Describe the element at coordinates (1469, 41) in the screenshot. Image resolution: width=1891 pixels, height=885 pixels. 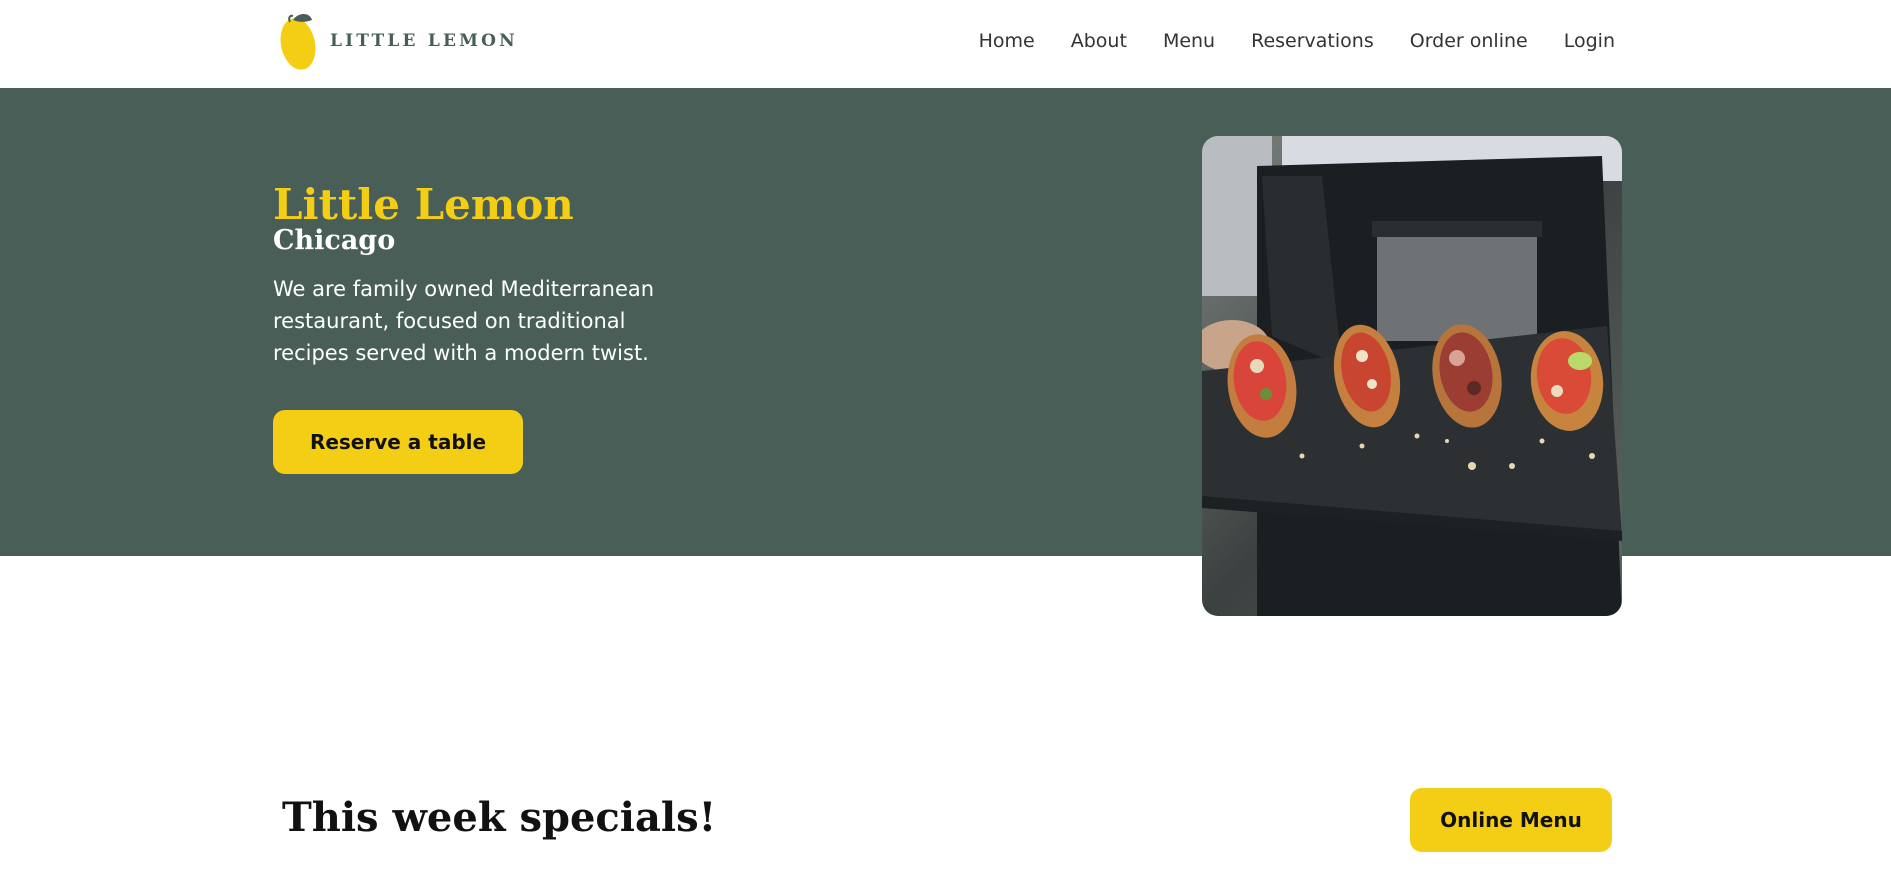
I see `nav-order-online: Order online` at that location.